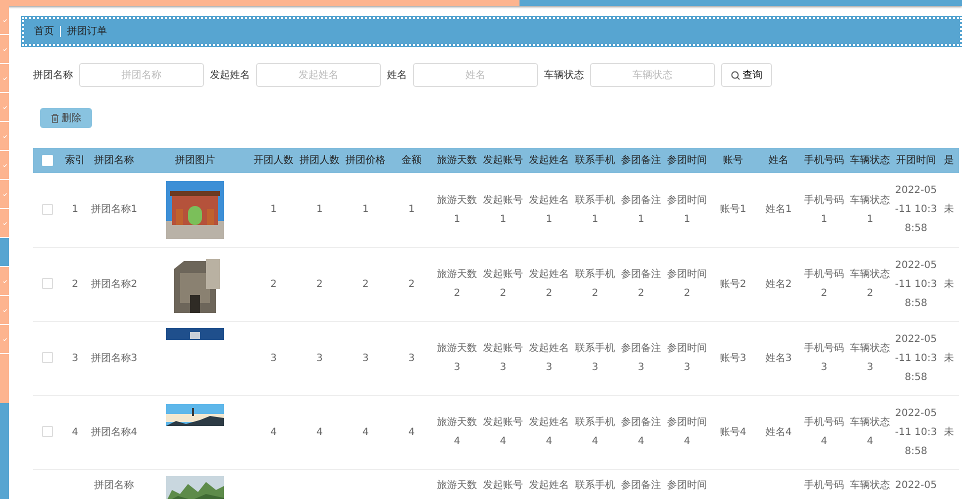  What do you see at coordinates (114, 210) in the screenshot?
I see `table-cell: 拼团名称1` at bounding box center [114, 210].